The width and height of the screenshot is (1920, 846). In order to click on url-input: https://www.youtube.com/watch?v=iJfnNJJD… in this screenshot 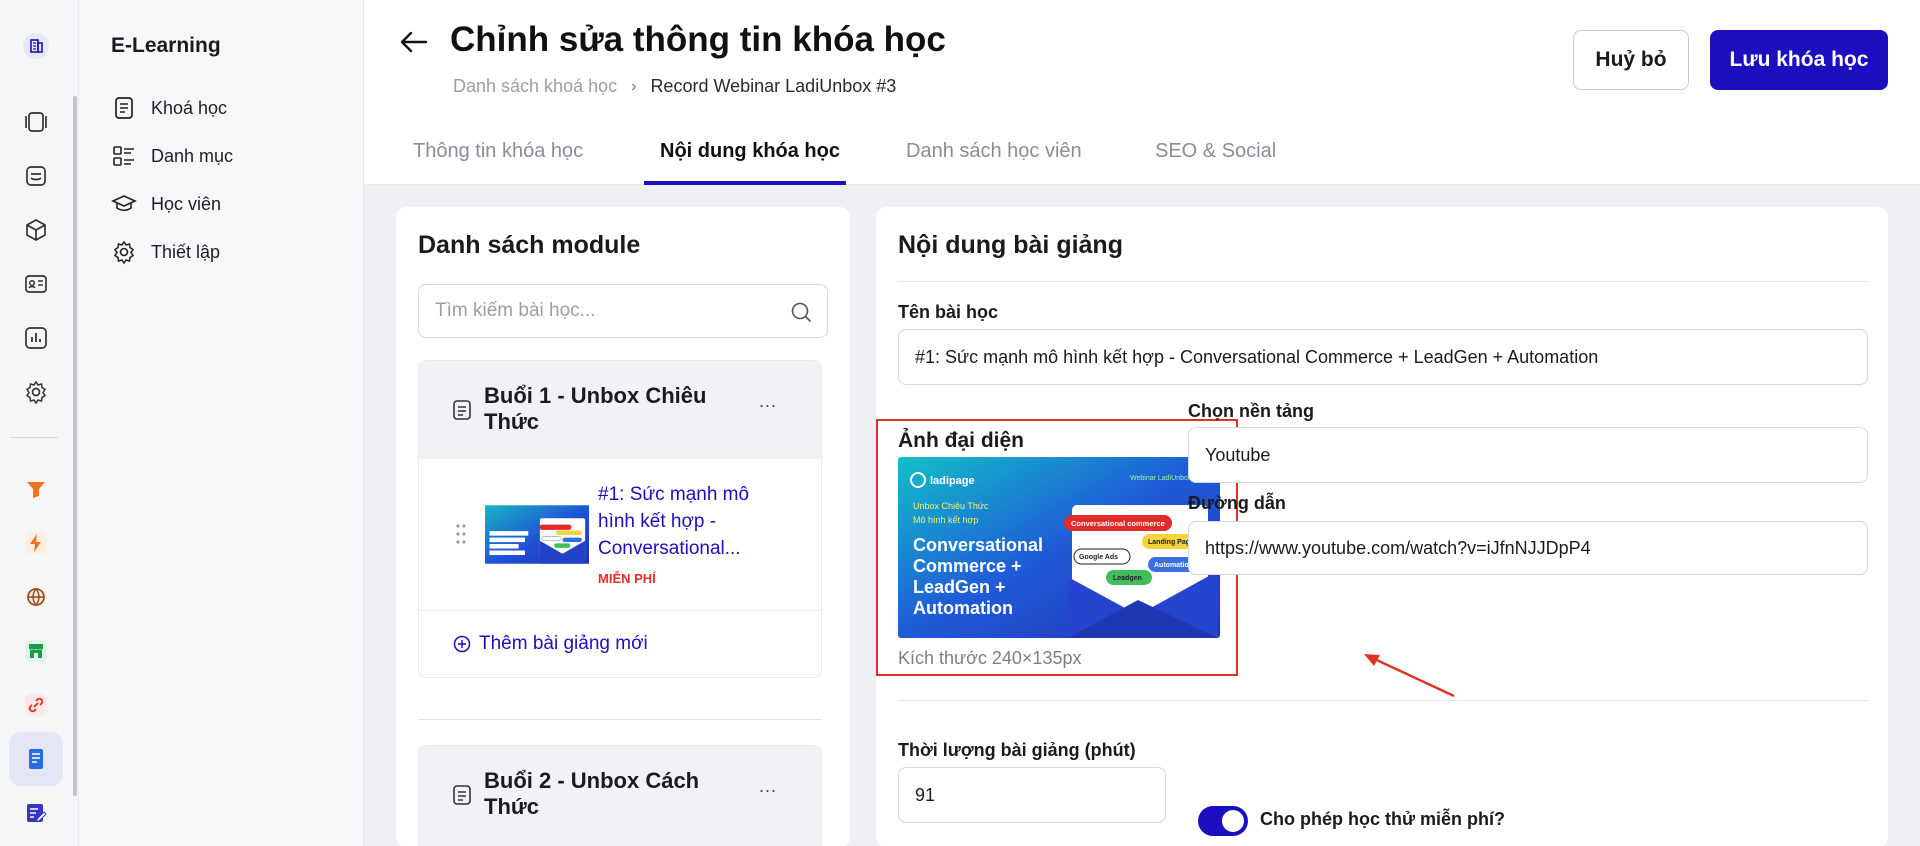, I will do `click(1528, 548)`.